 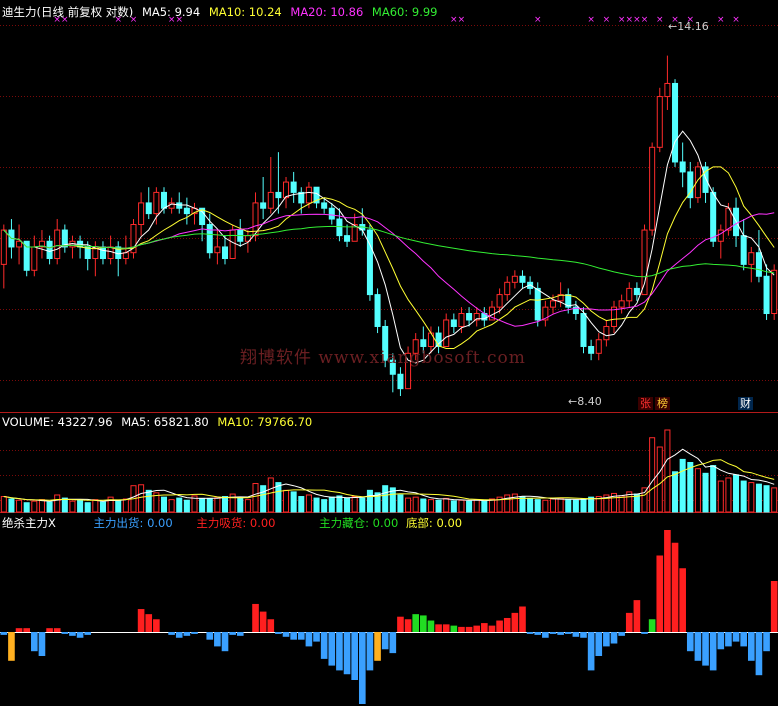 I want to click on chuhuo-readout: 主力出货: 0.00, so click(x=133, y=523).